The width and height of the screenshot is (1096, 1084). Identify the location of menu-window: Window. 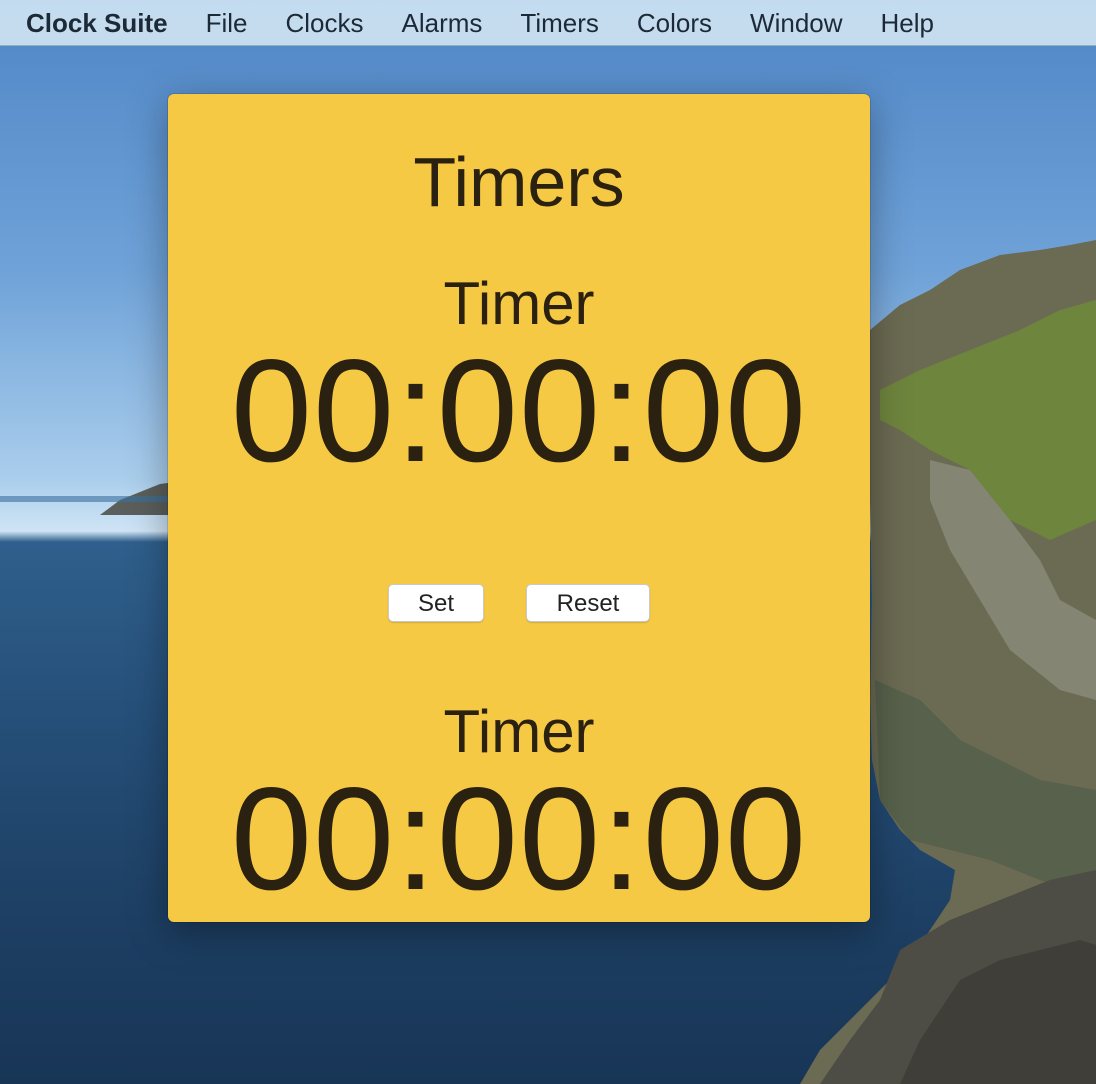
(796, 23).